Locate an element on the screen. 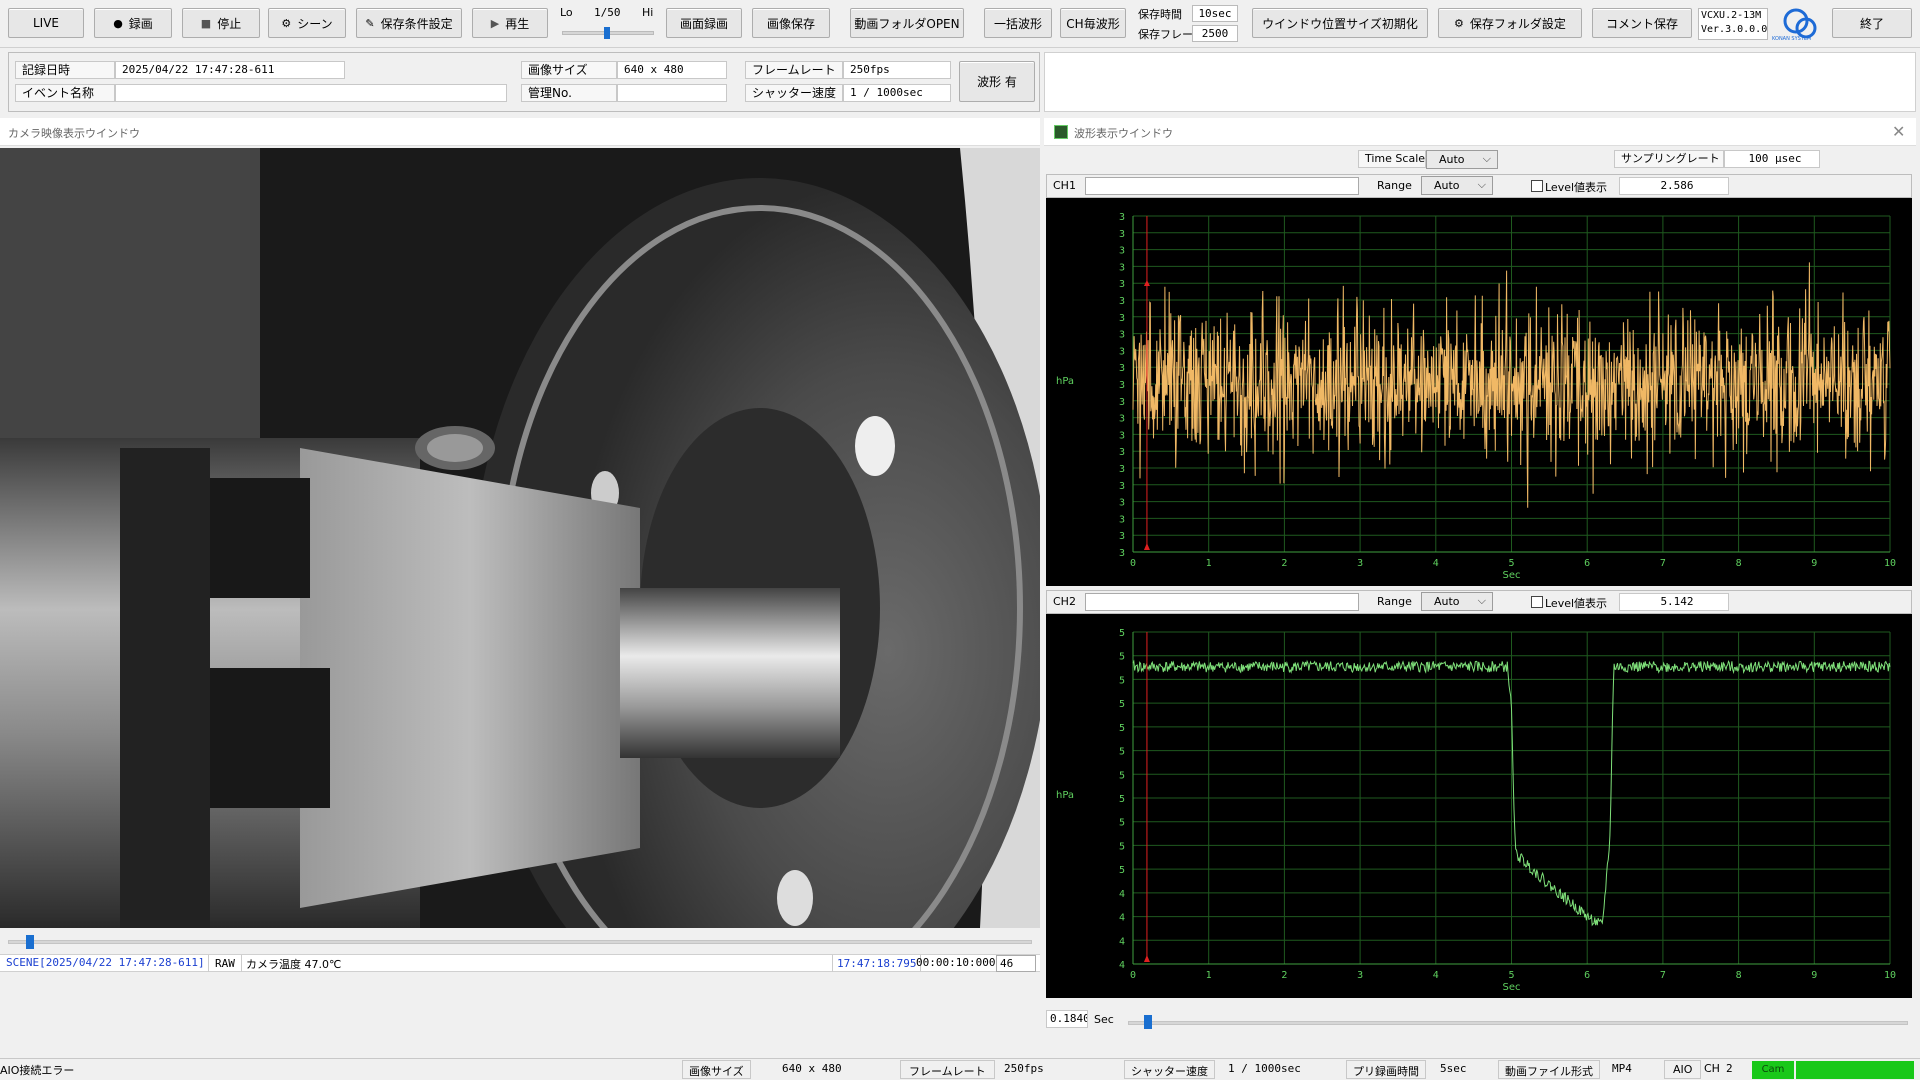 The width and height of the screenshot is (1920, 1080). ch2-range-label: Range is located at coordinates (1394, 601).